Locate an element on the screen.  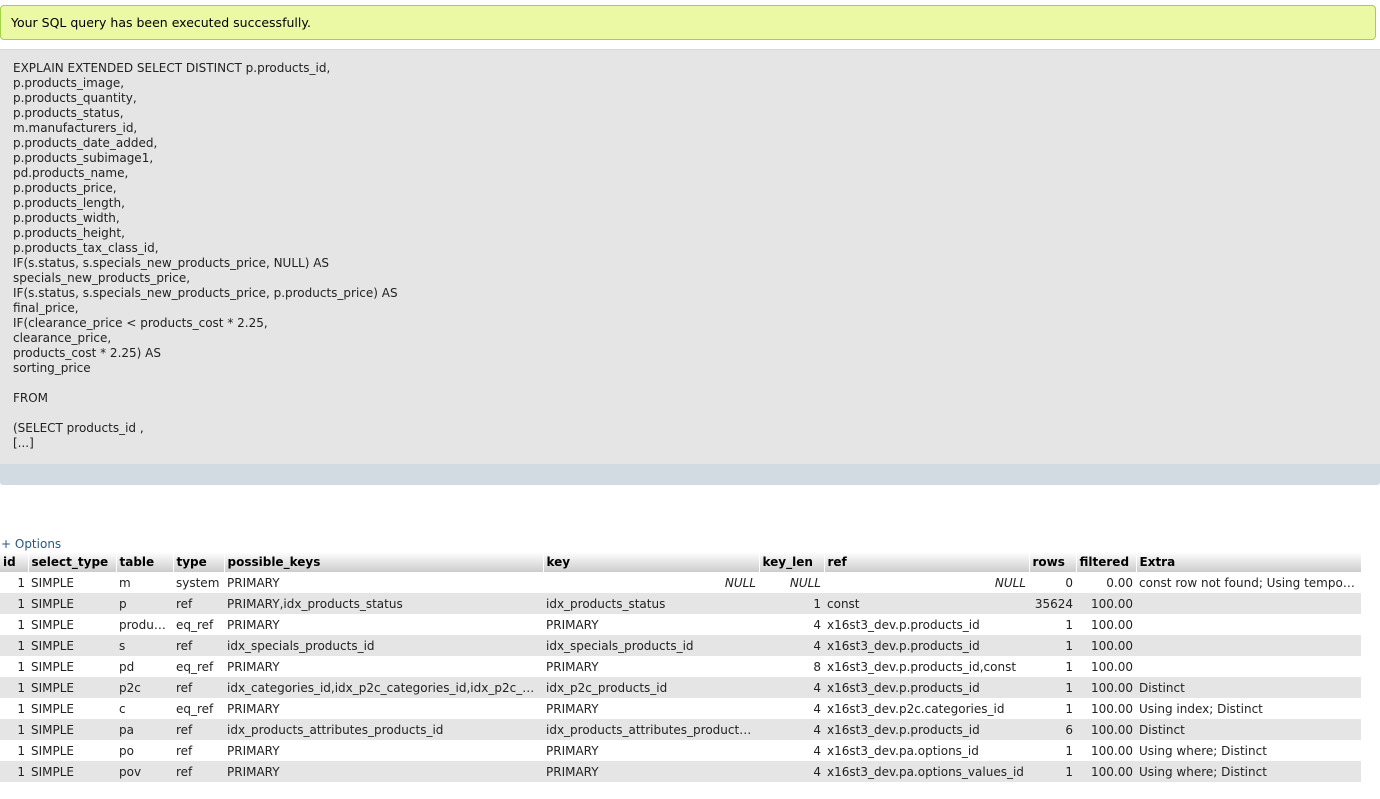
cell-table: s is located at coordinates (144, 645).